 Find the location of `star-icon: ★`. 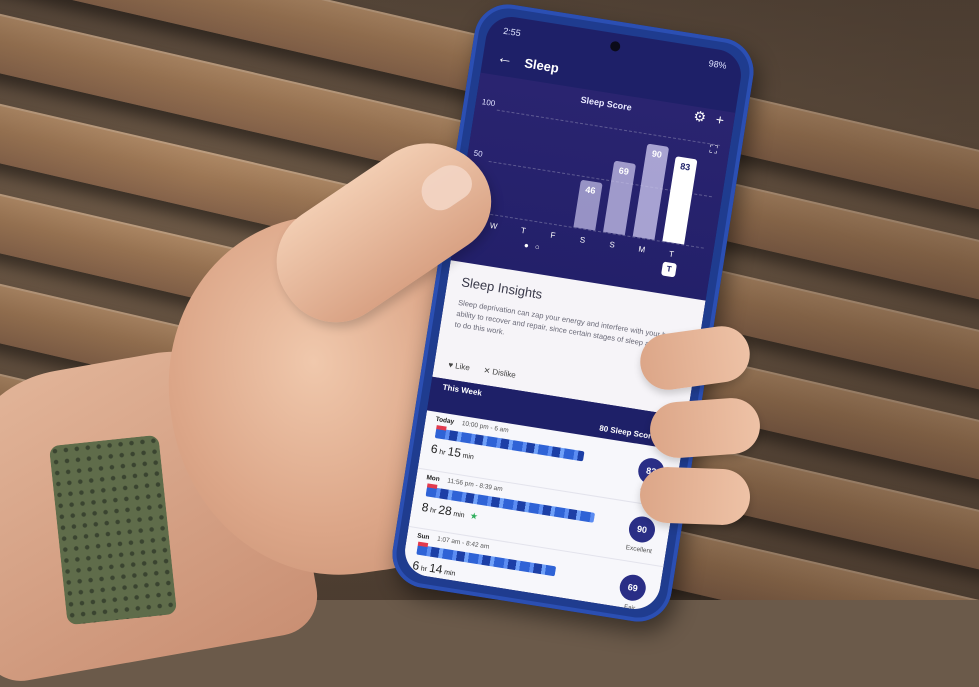

star-icon: ★ is located at coordinates (474, 516).